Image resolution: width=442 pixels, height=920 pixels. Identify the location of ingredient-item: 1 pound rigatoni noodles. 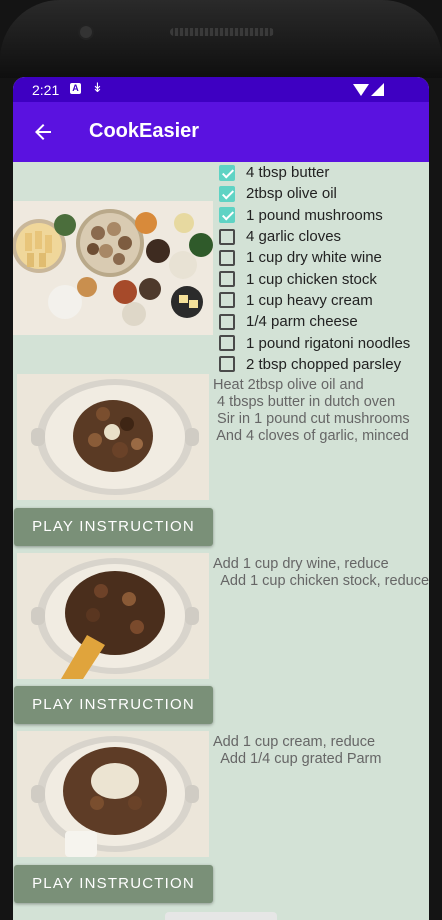
(324, 342).